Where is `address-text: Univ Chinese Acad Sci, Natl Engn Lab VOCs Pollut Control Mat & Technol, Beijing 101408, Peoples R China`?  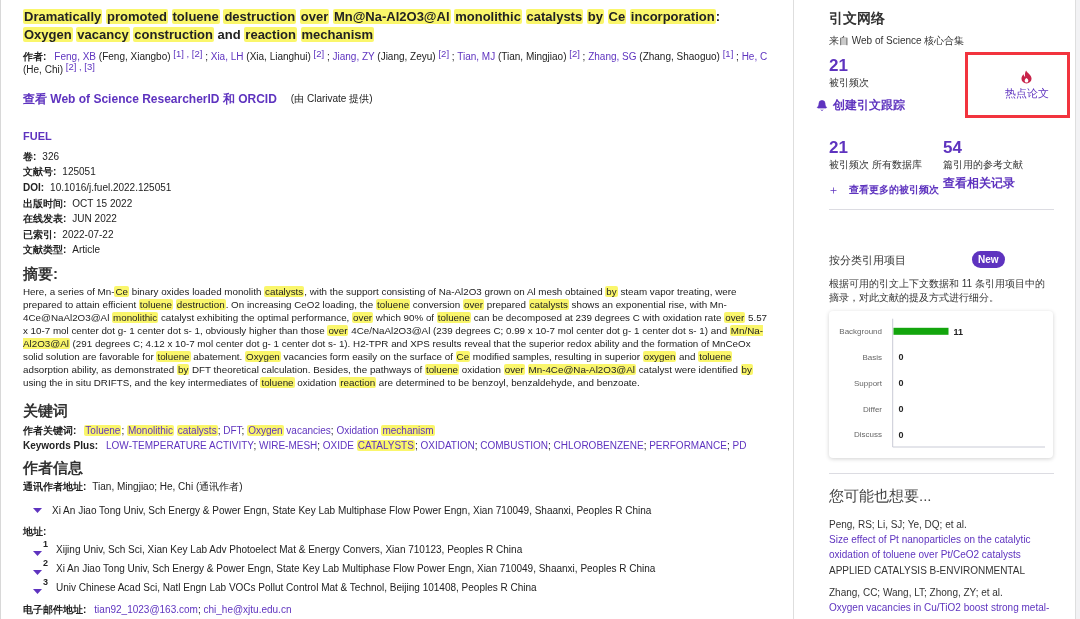
address-text: Univ Chinese Acad Sci, Natl Engn Lab VOCs Pollut Control Mat & Technol, Beijing 101408, Peoples R China is located at coordinates (296, 587).